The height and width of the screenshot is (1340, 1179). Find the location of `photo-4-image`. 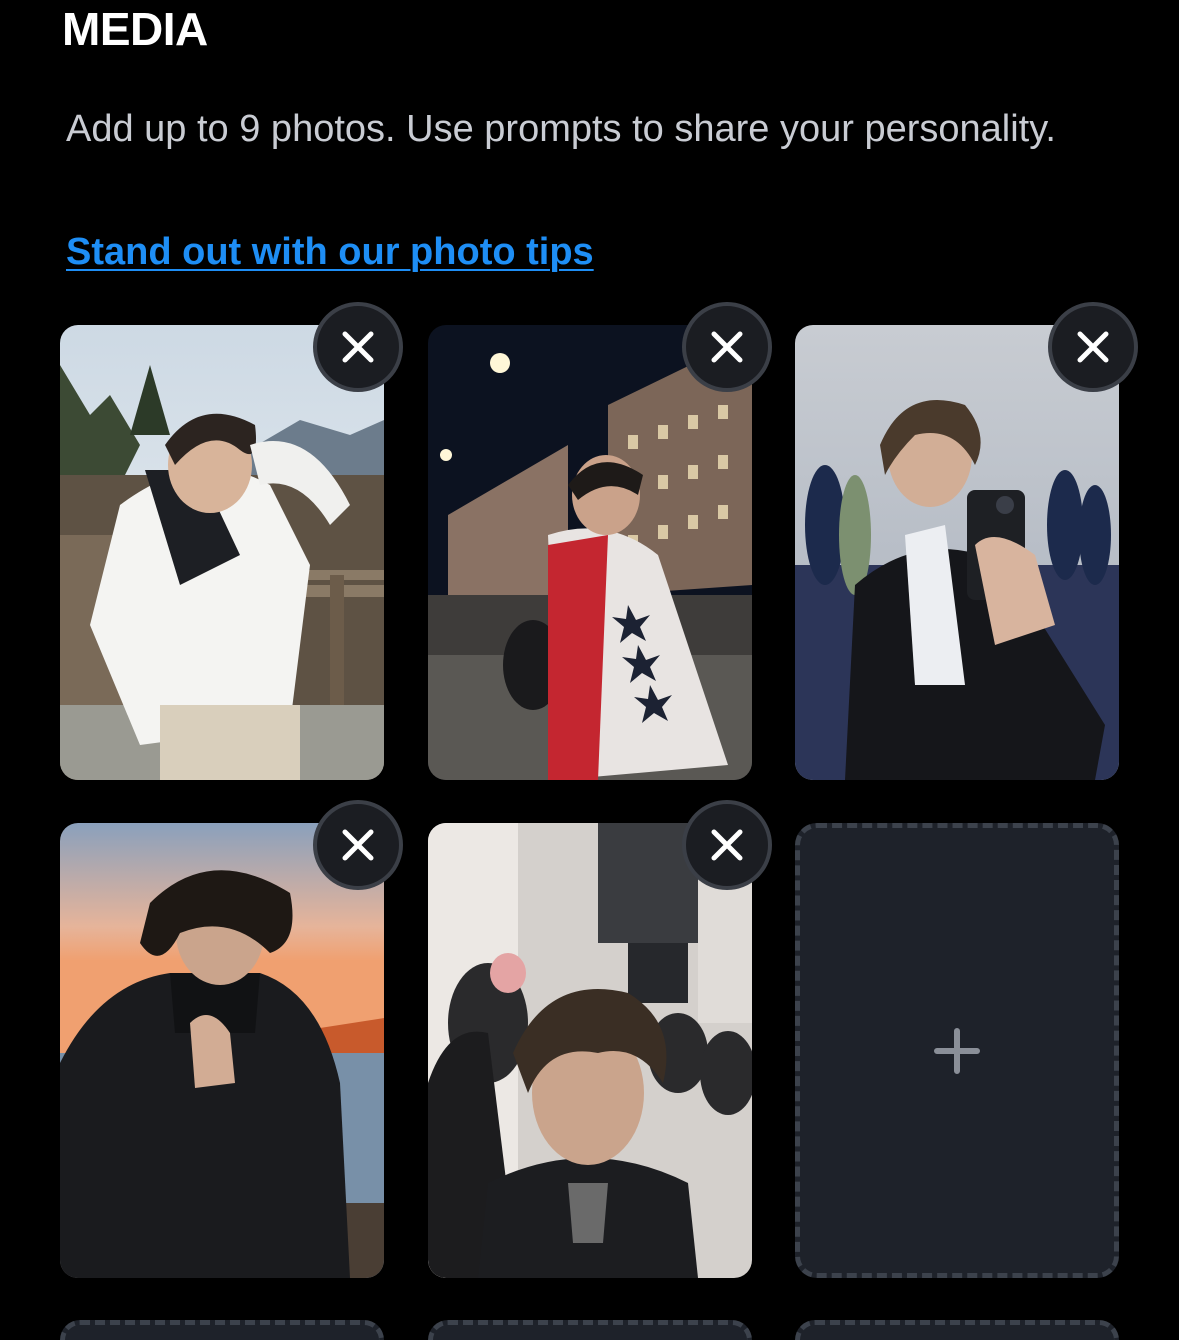

photo-4-image is located at coordinates (222, 1050).